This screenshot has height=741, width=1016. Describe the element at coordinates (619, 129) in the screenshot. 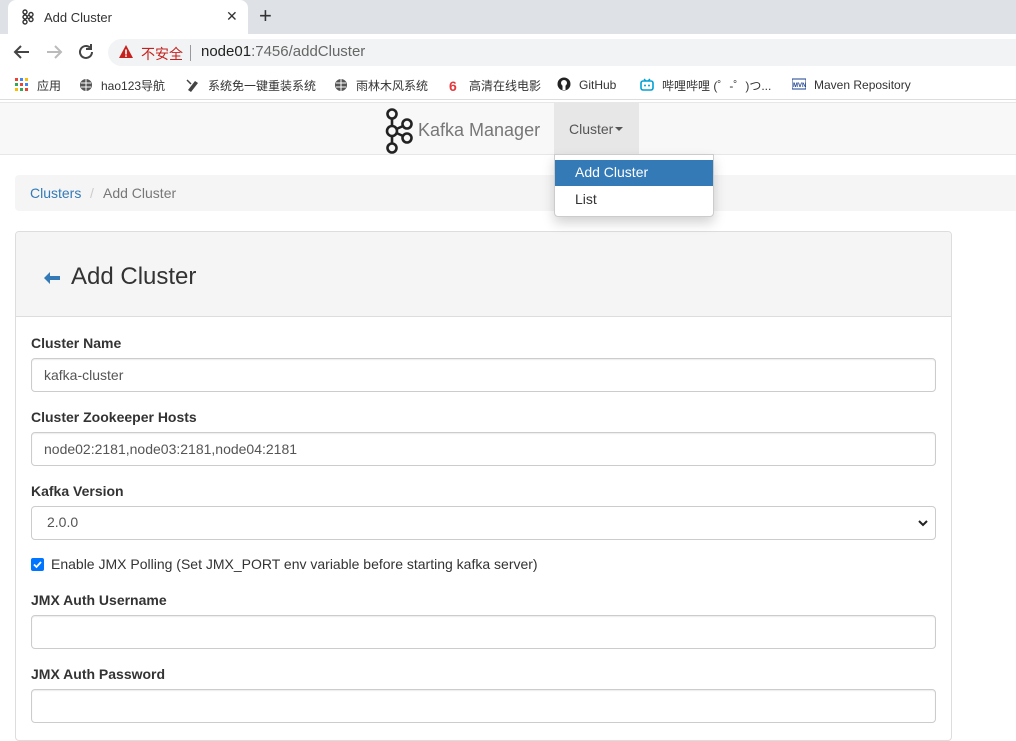

I see `caret-down-icon` at that location.